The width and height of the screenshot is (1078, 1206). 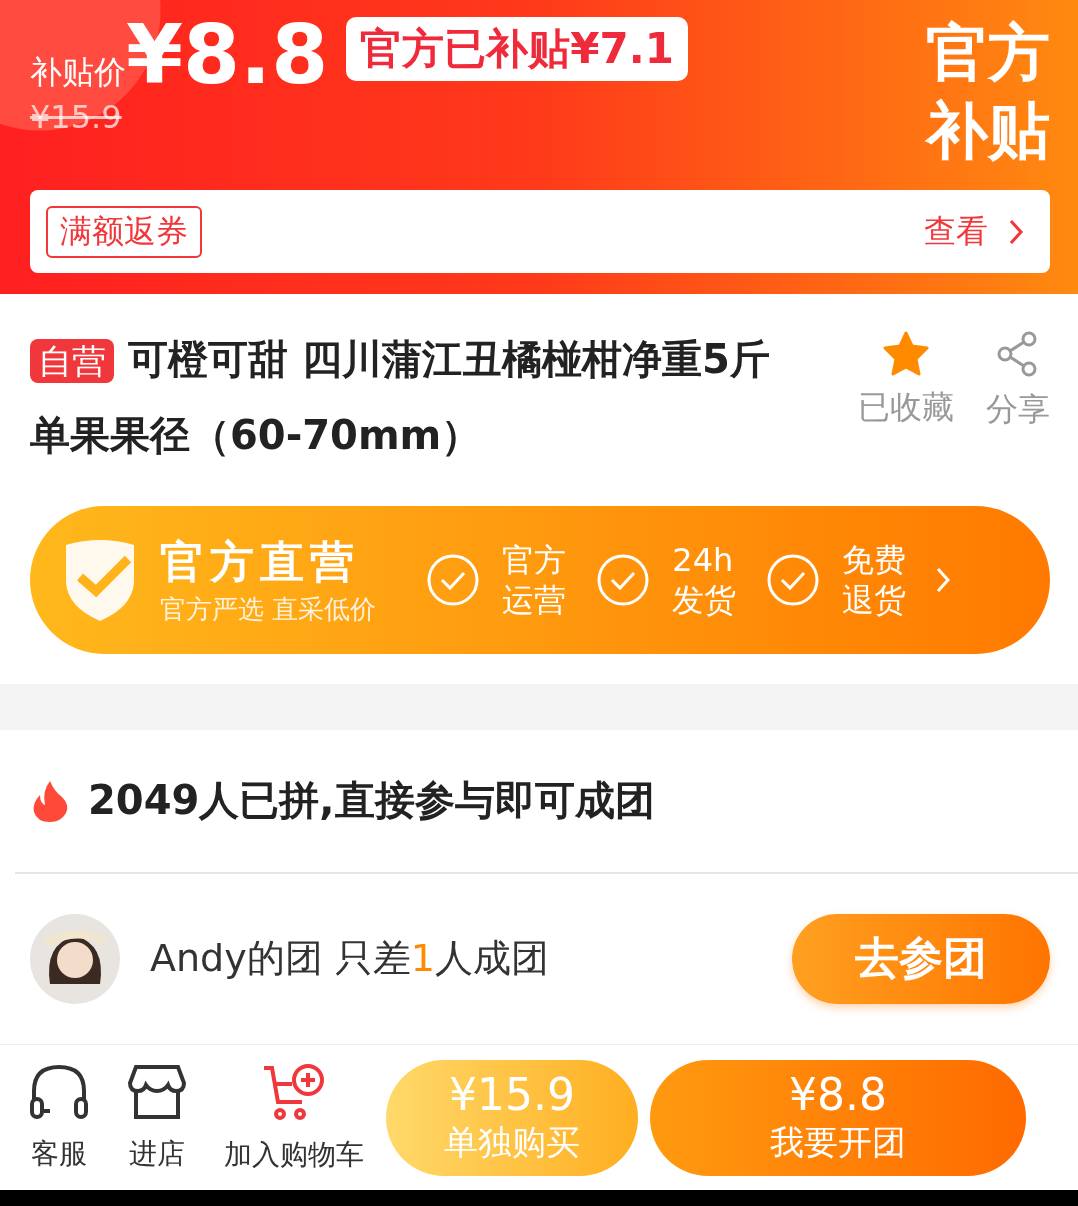 What do you see at coordinates (59, 1153) in the screenshot?
I see `bottom-bar-label: 客服` at bounding box center [59, 1153].